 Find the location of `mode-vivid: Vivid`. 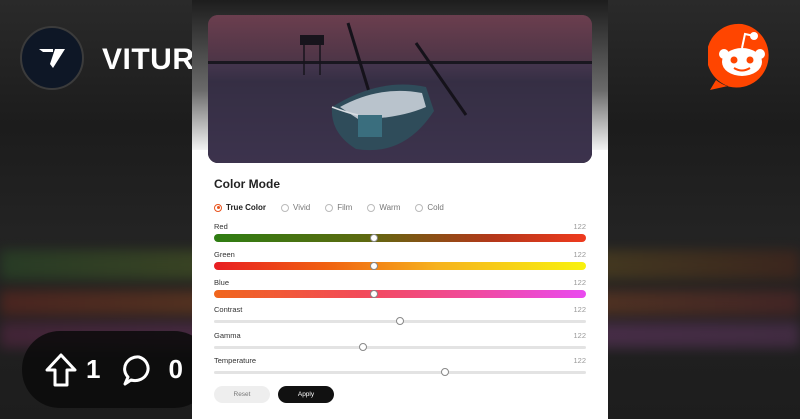

mode-vivid: Vivid is located at coordinates (295, 207).